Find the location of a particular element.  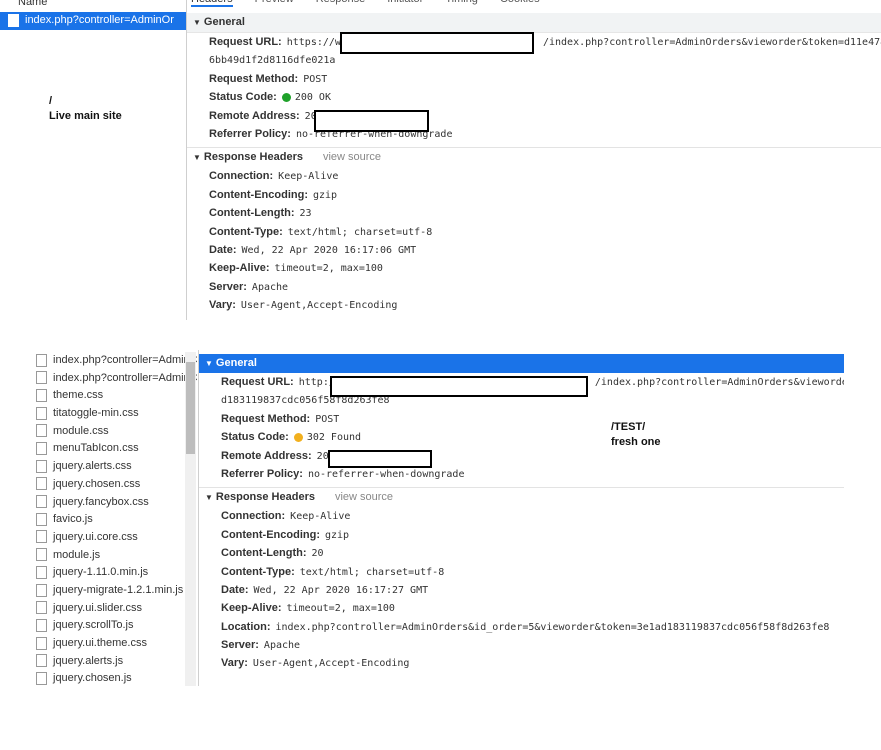

request-name: theme.css is located at coordinates (78, 395).